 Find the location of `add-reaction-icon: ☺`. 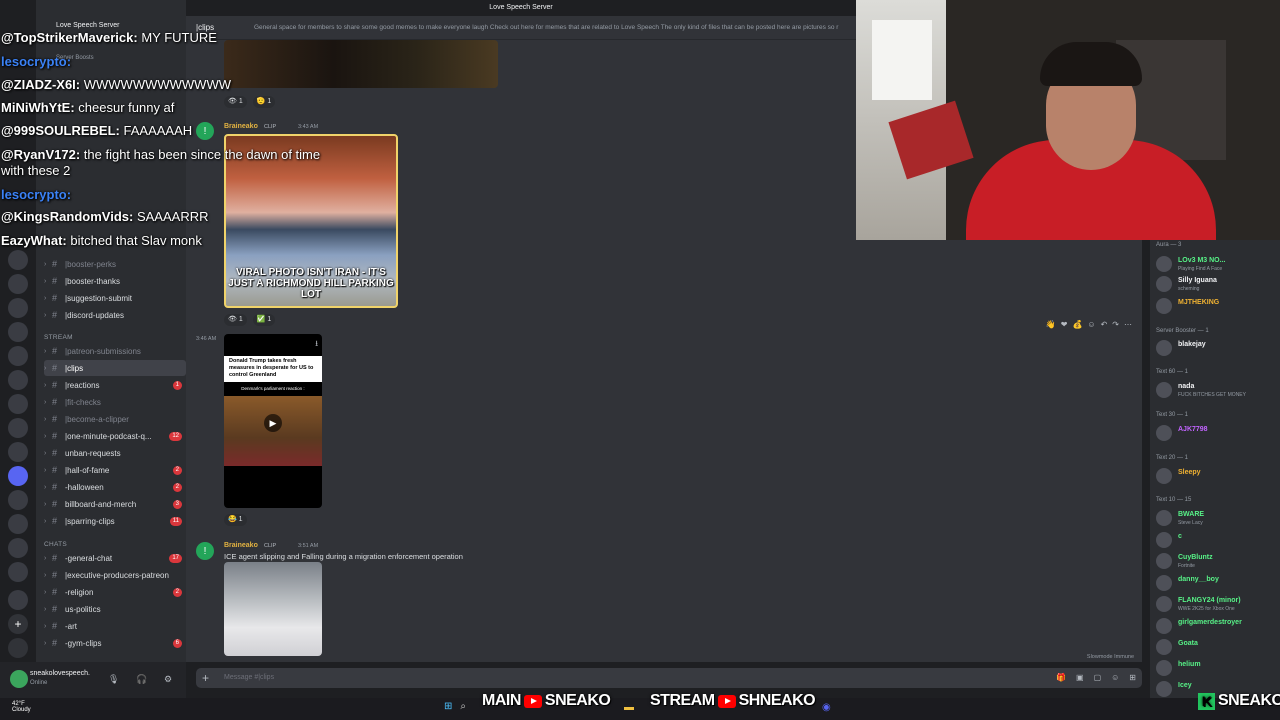

add-reaction-icon: ☺ is located at coordinates (1091, 324).